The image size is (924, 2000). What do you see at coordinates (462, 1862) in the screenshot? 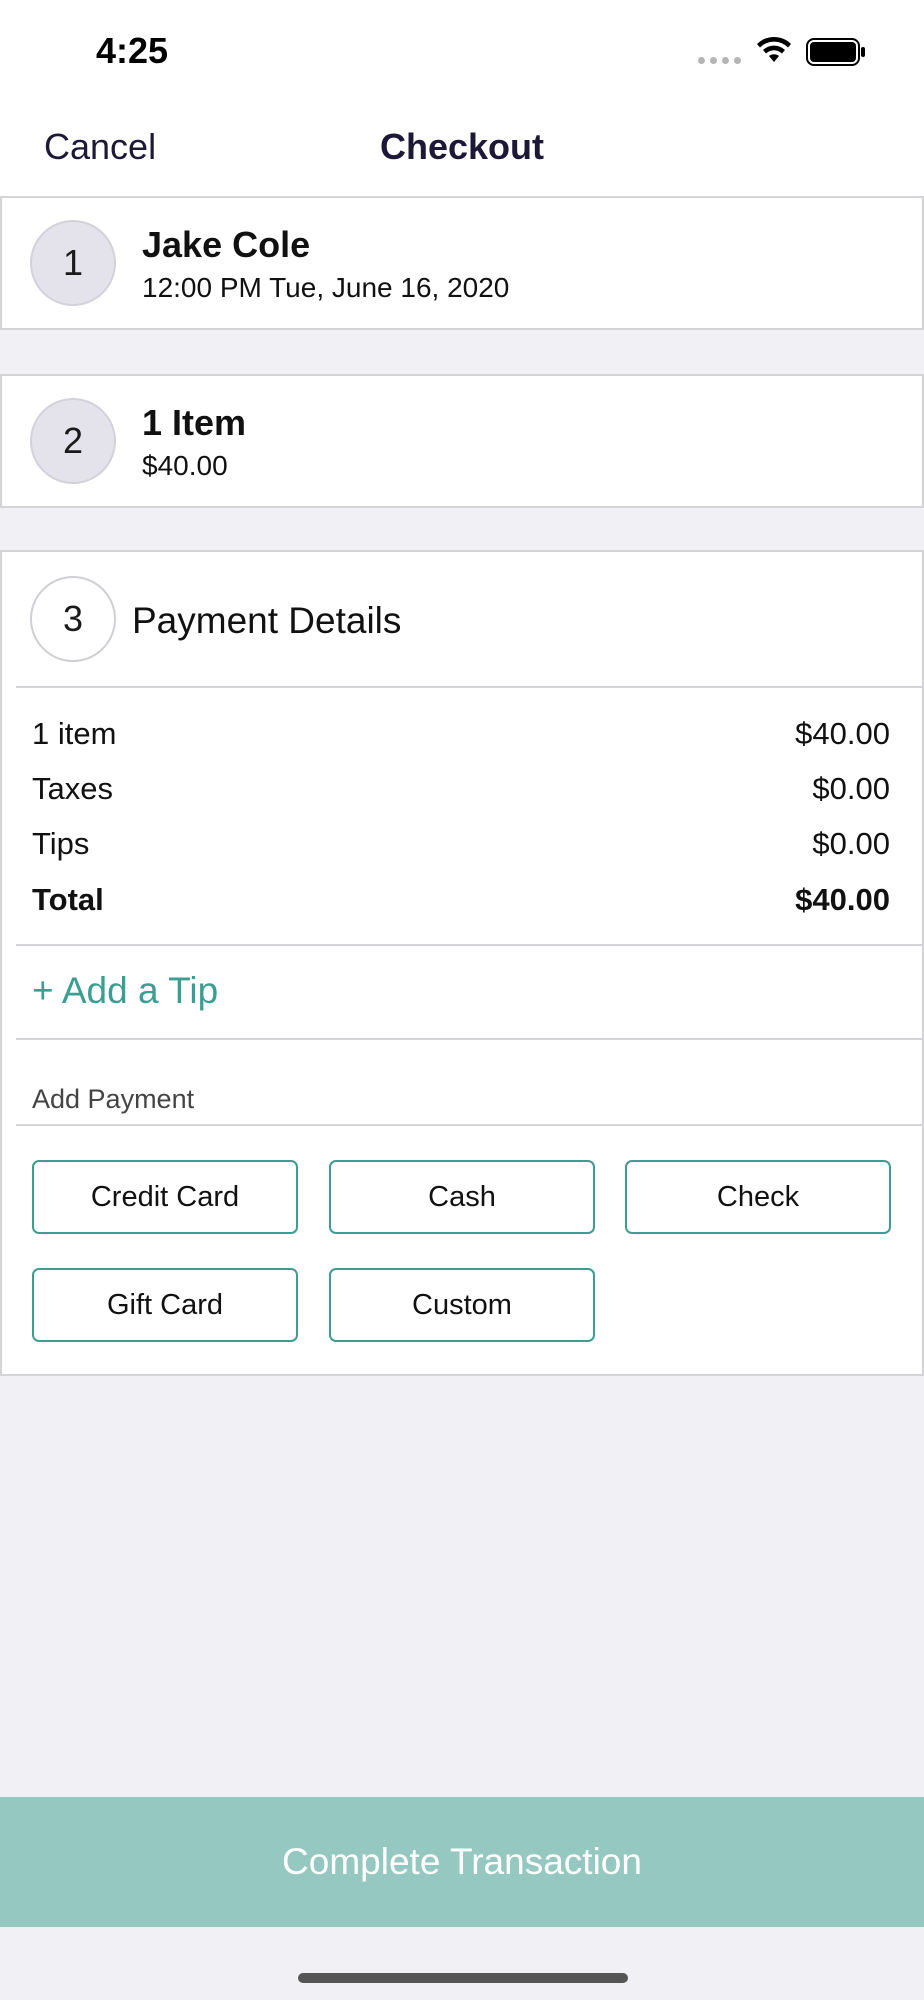
I see `complete-transaction-button: Complete Transaction` at bounding box center [462, 1862].